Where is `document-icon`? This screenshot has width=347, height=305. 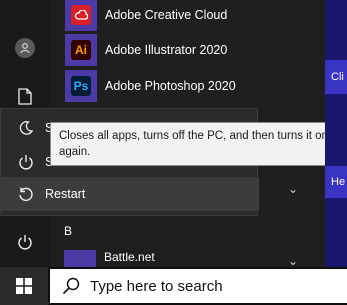 document-icon is located at coordinates (25, 96).